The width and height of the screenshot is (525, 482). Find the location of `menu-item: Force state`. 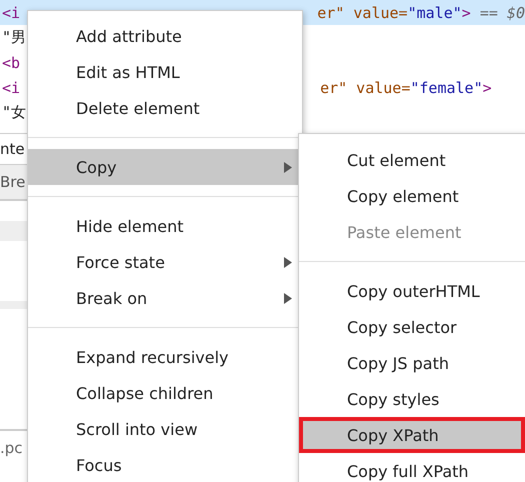

menu-item: Force state is located at coordinates (165, 262).